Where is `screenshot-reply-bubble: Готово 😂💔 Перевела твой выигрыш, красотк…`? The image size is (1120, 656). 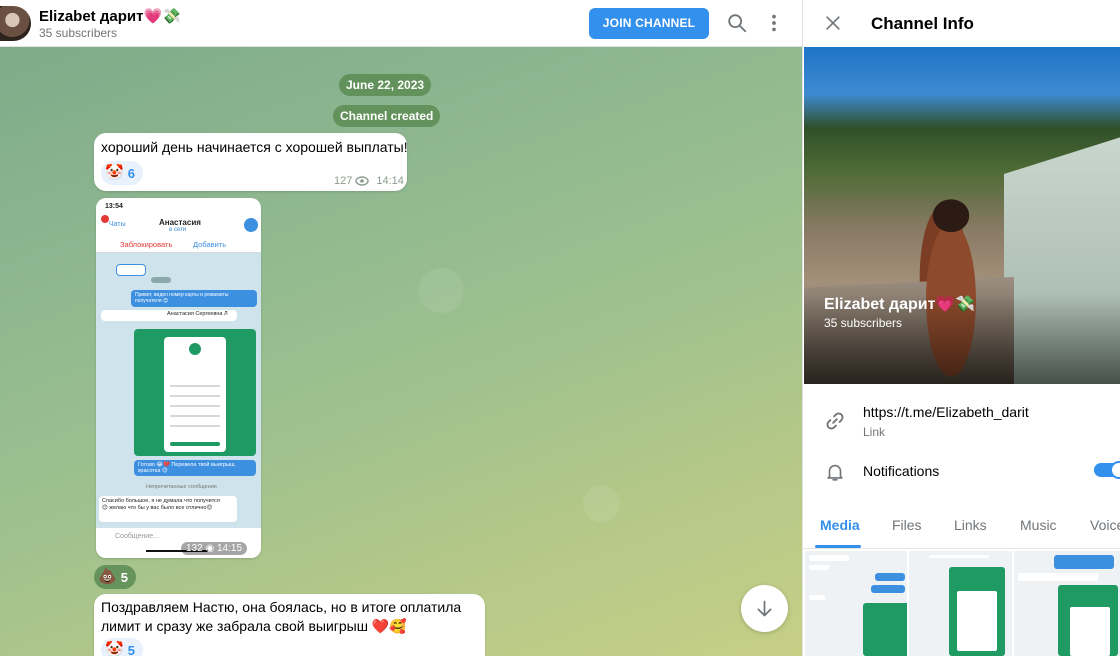 screenshot-reply-bubble: Готово 😂💔 Перевела твой выигрыш, красотк… is located at coordinates (195, 468).